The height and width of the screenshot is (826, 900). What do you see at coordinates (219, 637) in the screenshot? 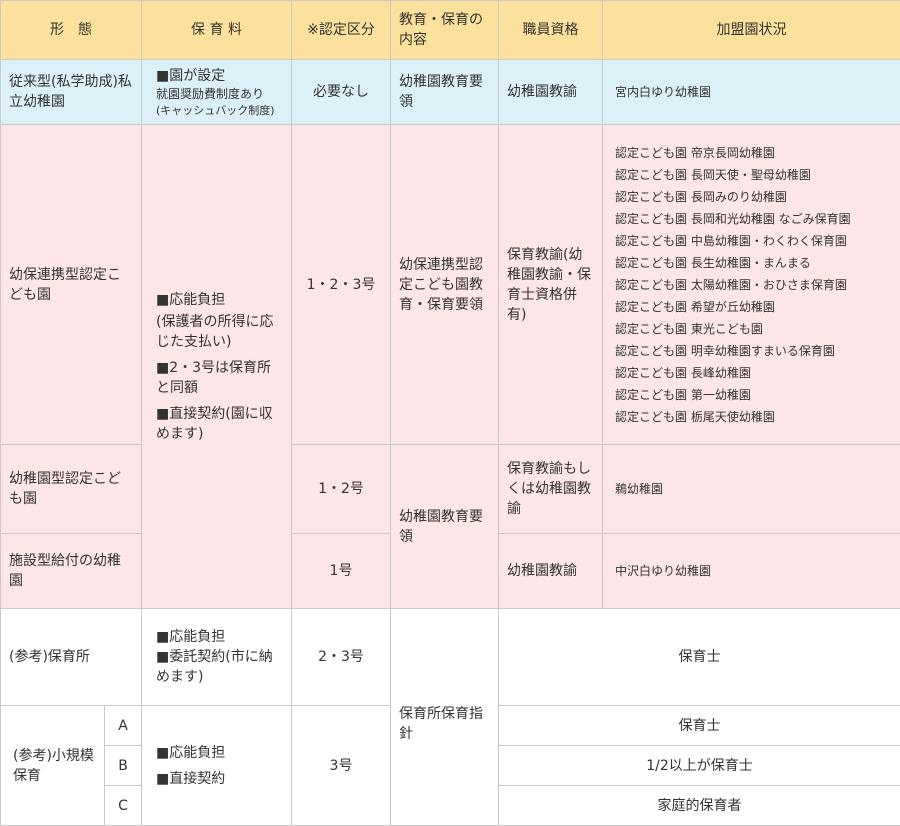
I see `fee-nursery-line1: ■応能負担` at bounding box center [219, 637].